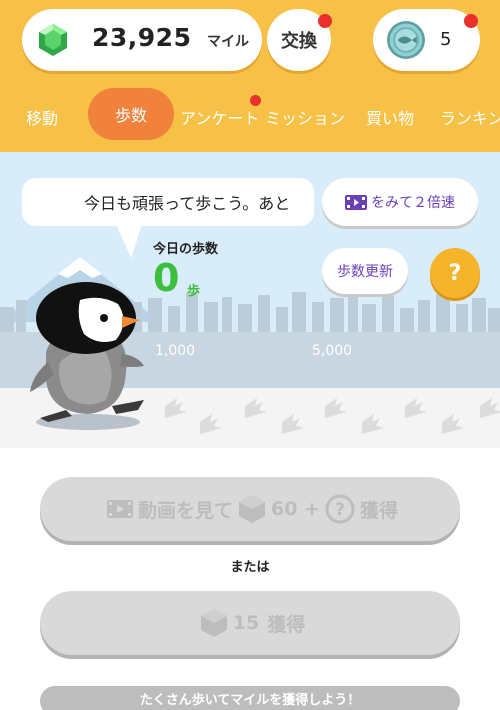 The image size is (500, 710). Describe the element at coordinates (255, 100) in the screenshot. I see `survey-notification-badge` at that location.